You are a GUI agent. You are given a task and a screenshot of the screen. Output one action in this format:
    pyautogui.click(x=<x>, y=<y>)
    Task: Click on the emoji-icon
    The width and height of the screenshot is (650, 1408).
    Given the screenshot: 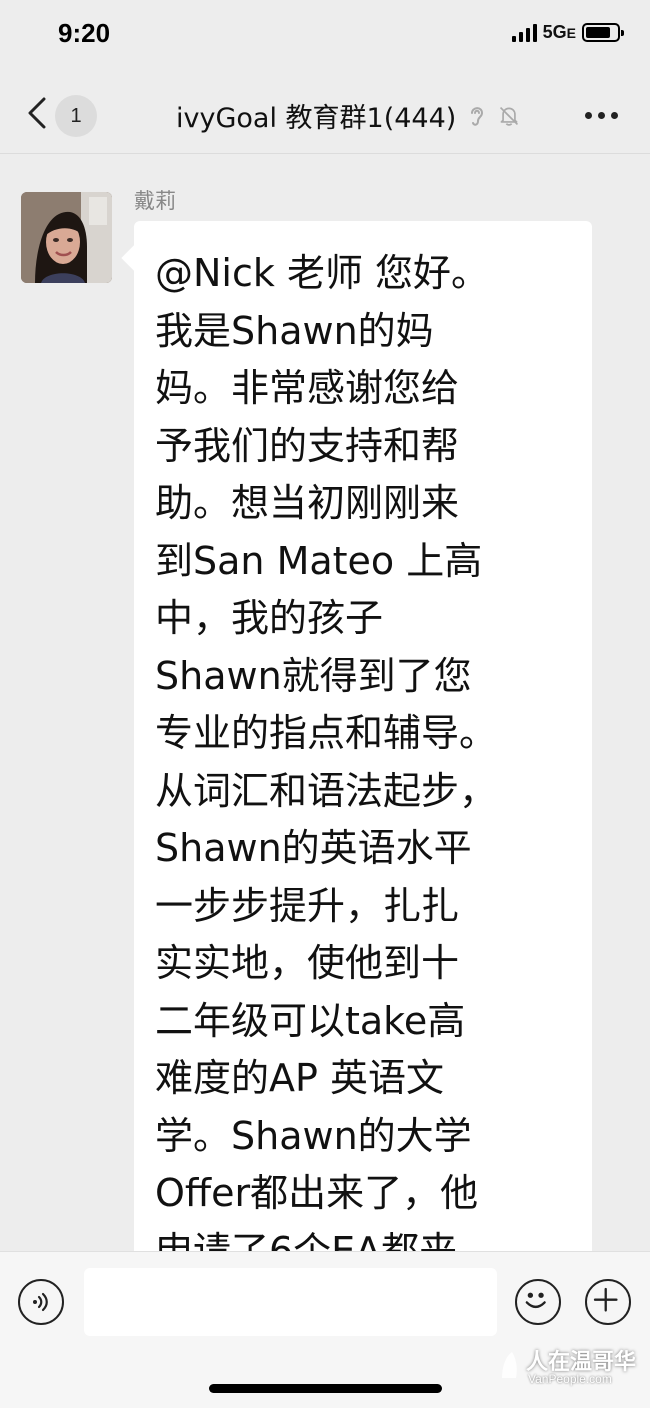 What is the action you would take?
    pyautogui.click(x=535, y=1300)
    